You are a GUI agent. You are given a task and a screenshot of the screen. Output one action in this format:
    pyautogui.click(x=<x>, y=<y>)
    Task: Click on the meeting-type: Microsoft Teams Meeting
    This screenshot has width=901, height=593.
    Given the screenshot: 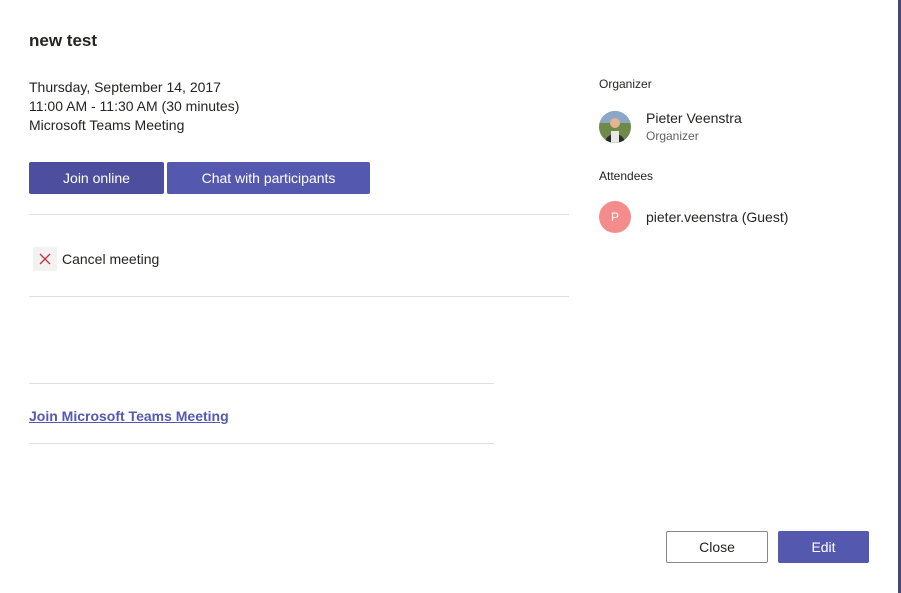 What is the action you would take?
    pyautogui.click(x=107, y=125)
    